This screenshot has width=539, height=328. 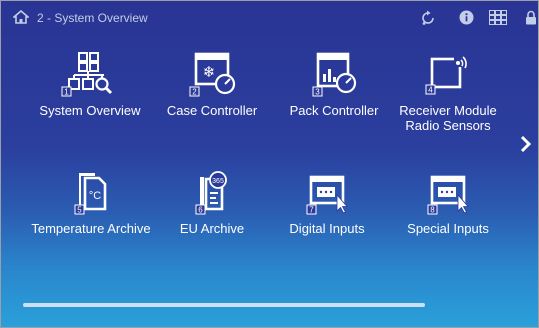 I want to click on temperature-archive-icon: °C 5, so click(x=90, y=194).